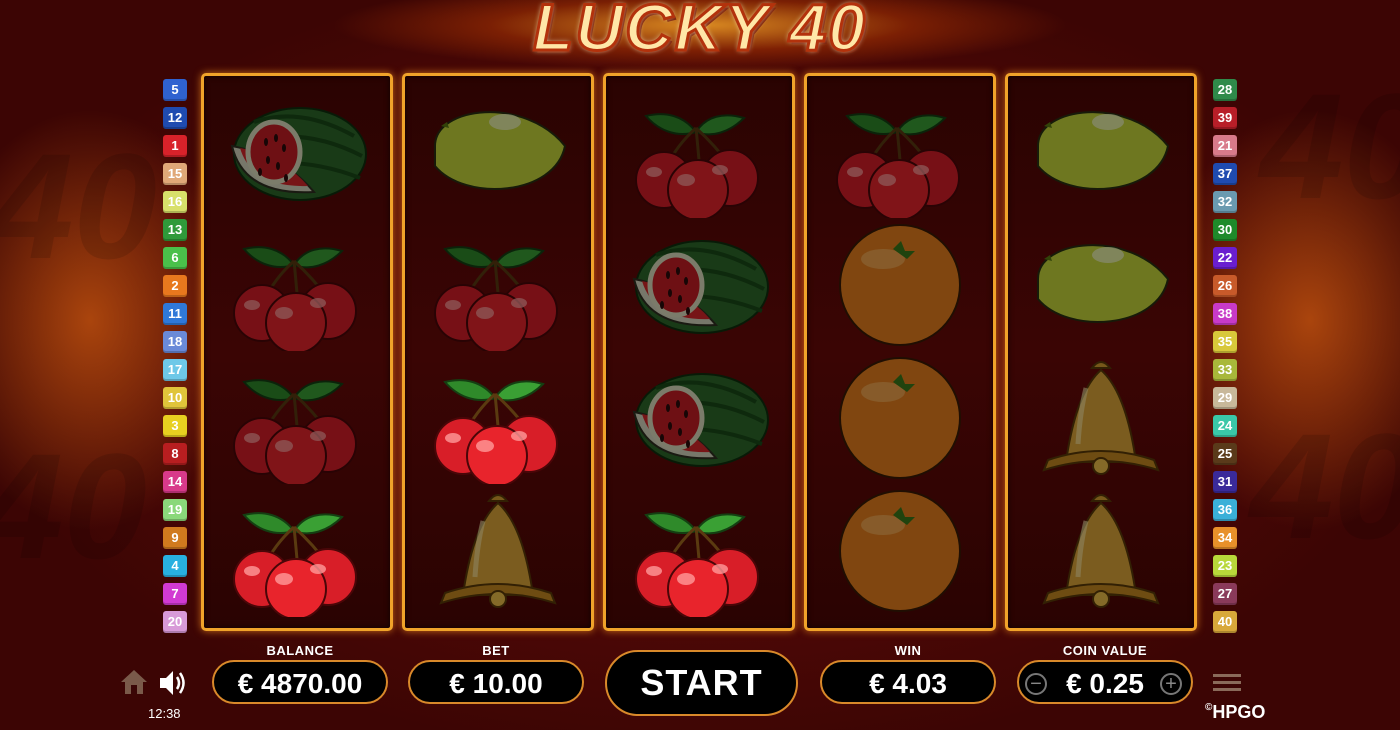 The height and width of the screenshot is (730, 1400). I want to click on payline-badge: 36, so click(1225, 510).